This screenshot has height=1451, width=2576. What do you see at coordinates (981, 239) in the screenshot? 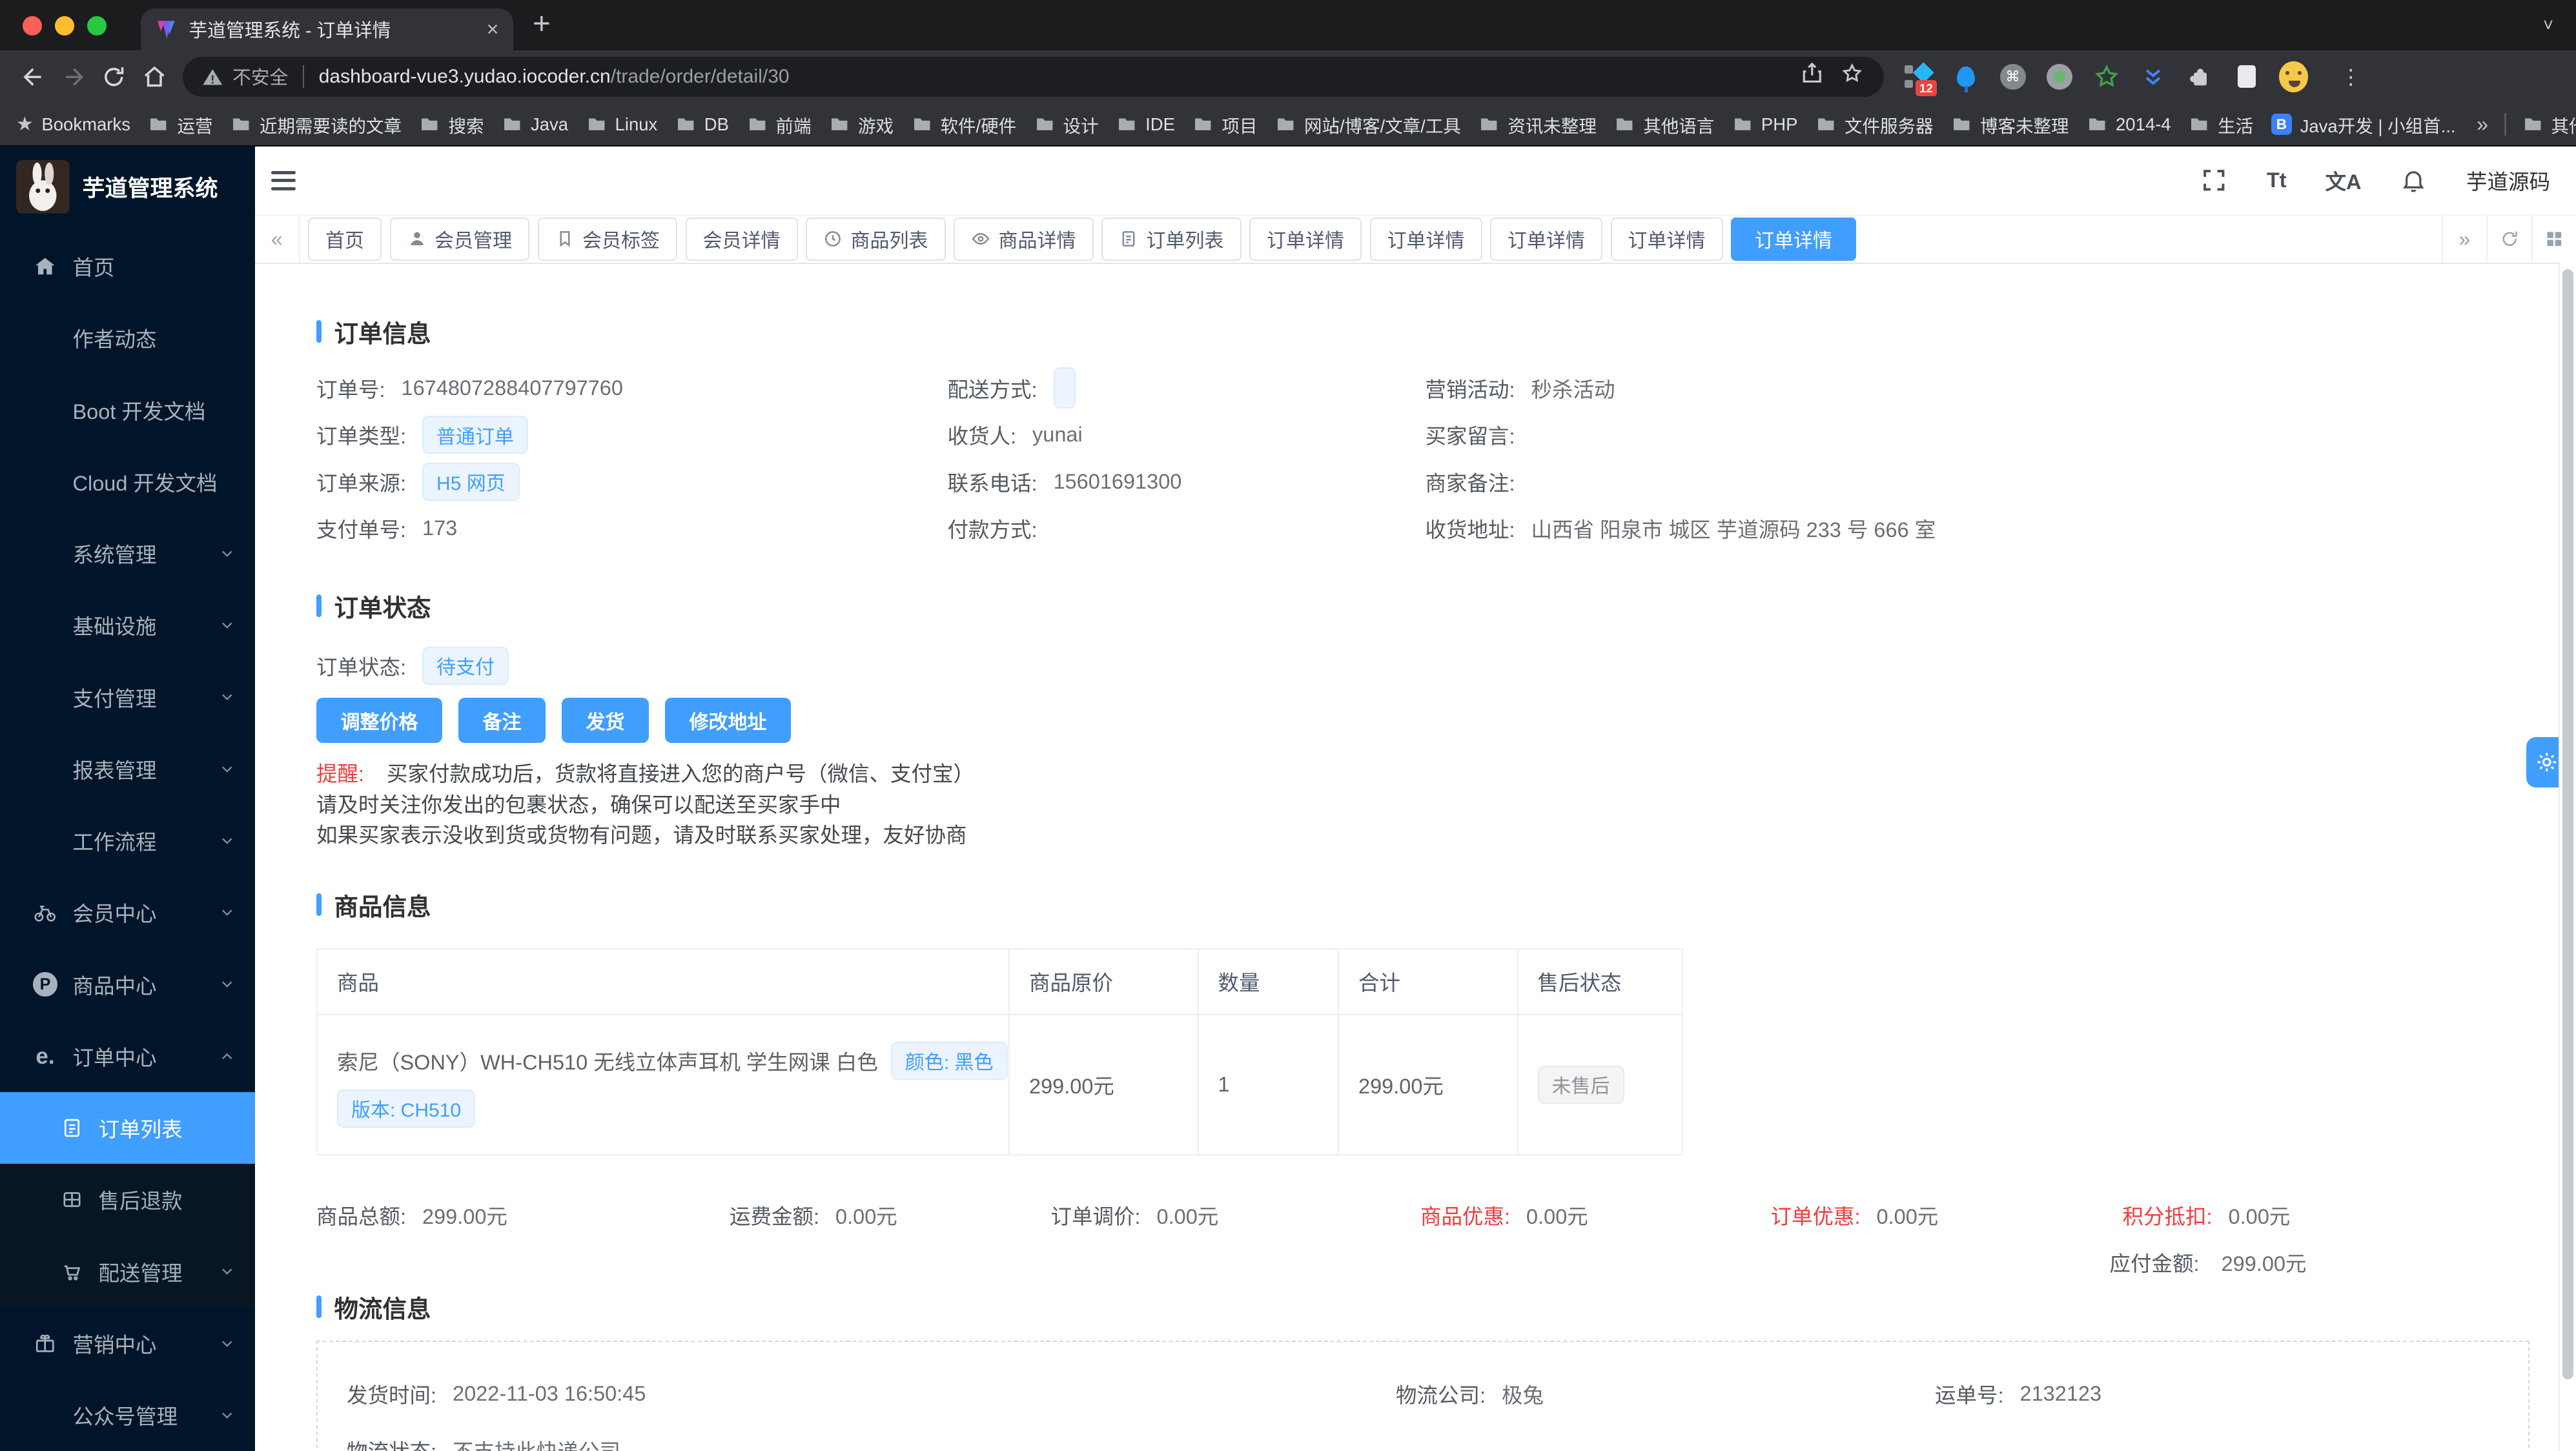
I see `eye-icon` at bounding box center [981, 239].